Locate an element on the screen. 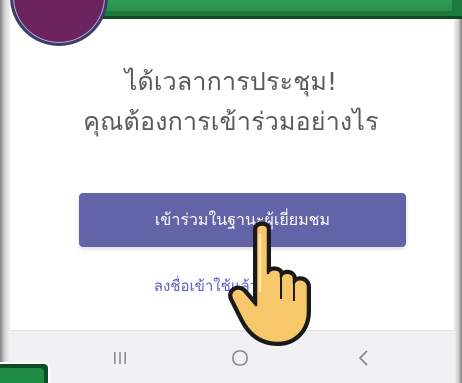  meeting-time-heading: ได้เวลาการประชุม! is located at coordinates (231, 81).